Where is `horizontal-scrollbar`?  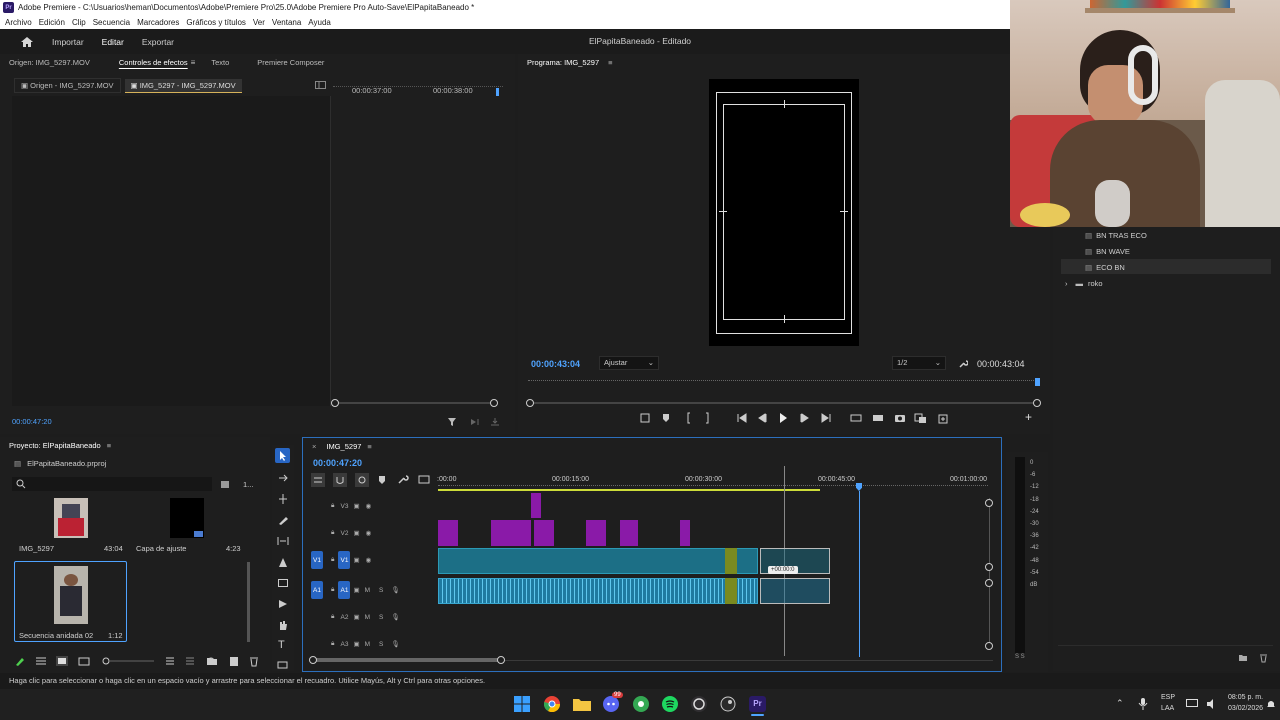 horizontal-scrollbar is located at coordinates (408, 660).